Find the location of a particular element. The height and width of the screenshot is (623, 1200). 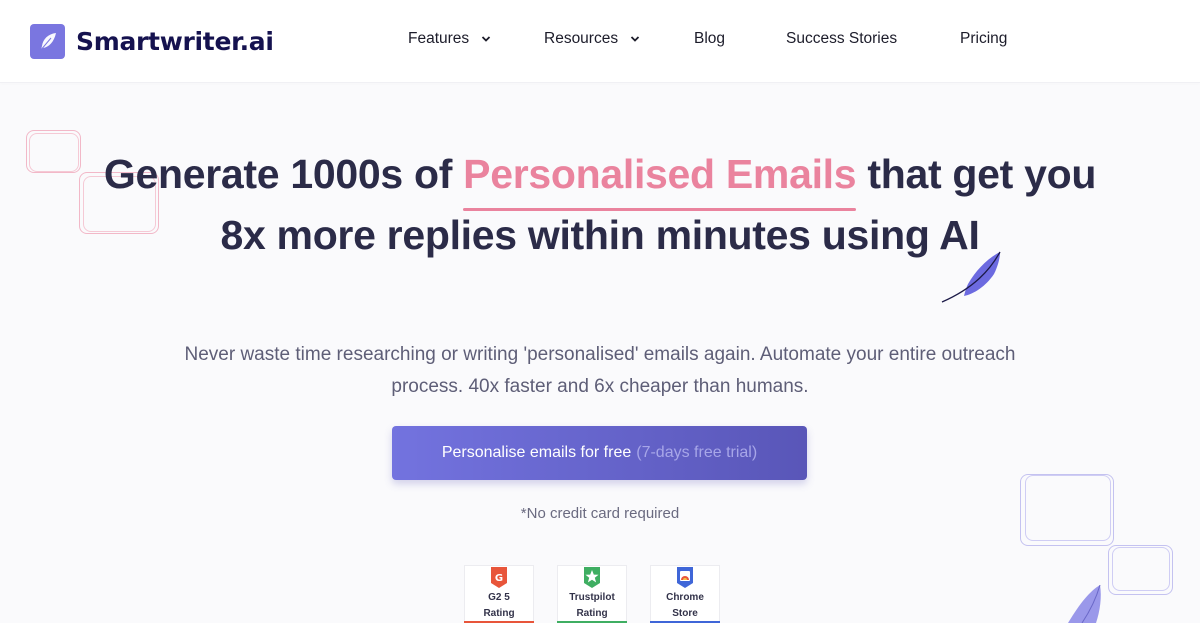

chrome-store-icon is located at coordinates (685, 577).